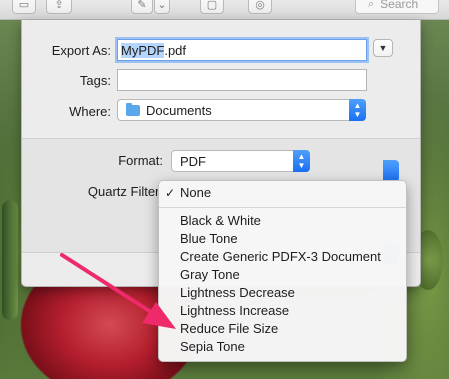 This screenshot has width=449, height=379. I want to click on quartz-filter-label: Quartz Filter:, so click(125, 191).